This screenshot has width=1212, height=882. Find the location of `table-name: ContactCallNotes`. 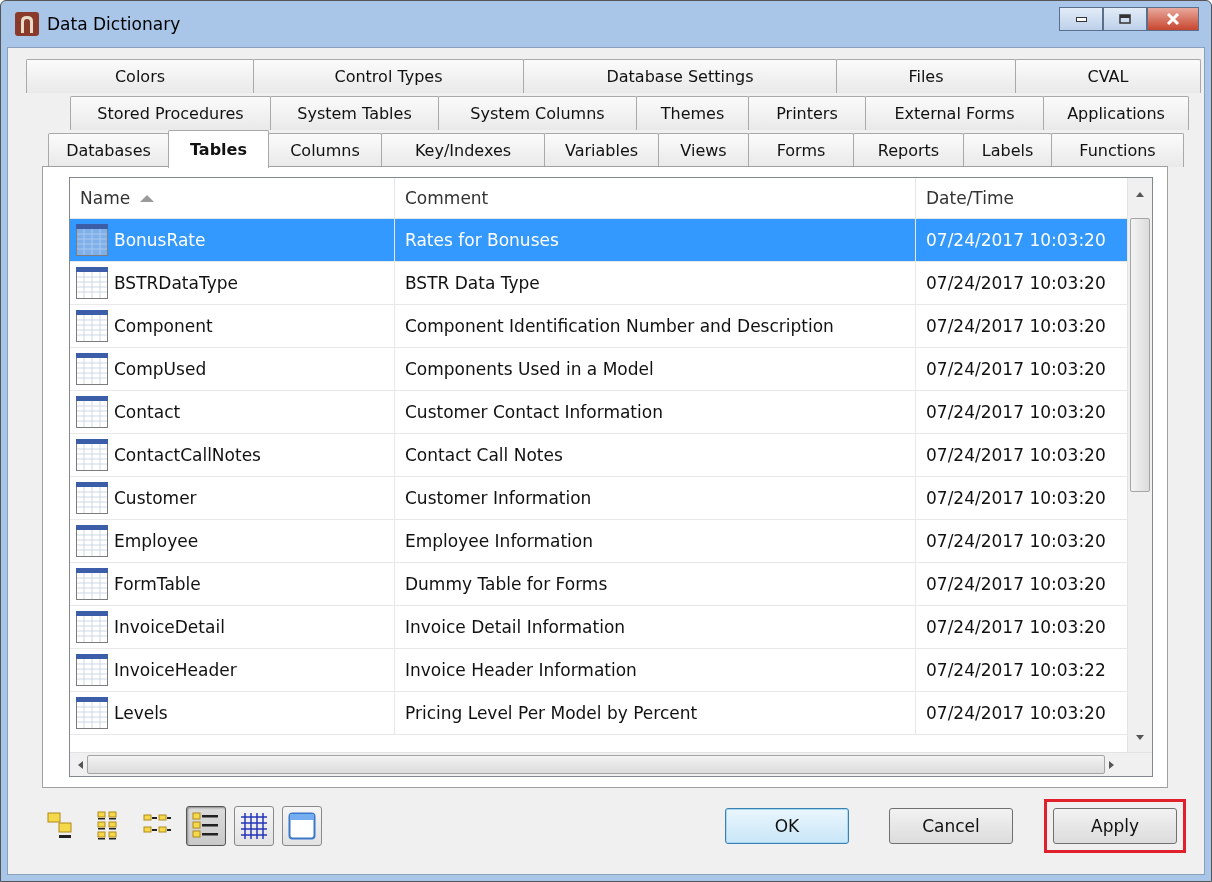

table-name: ContactCallNotes is located at coordinates (187, 455).